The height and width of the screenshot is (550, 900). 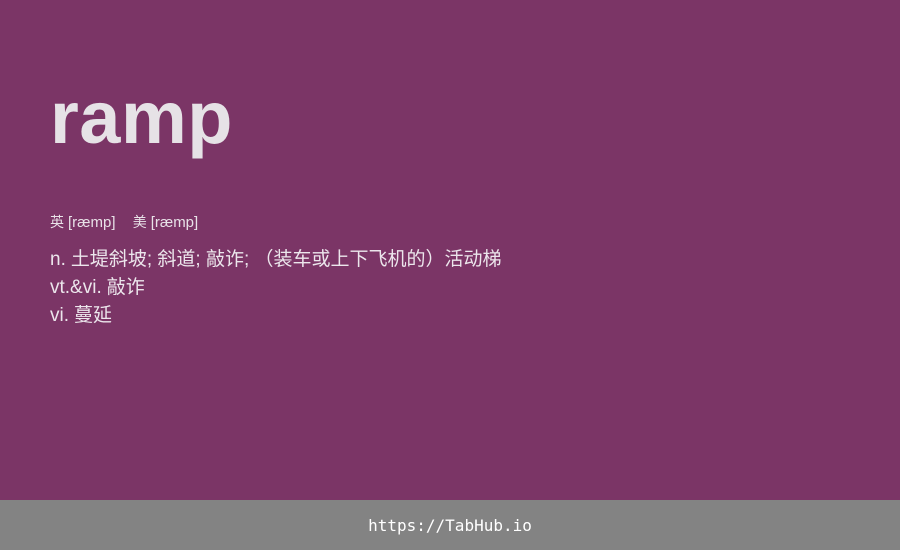 What do you see at coordinates (59, 315) in the screenshot?
I see `definition-pos: vi.` at bounding box center [59, 315].